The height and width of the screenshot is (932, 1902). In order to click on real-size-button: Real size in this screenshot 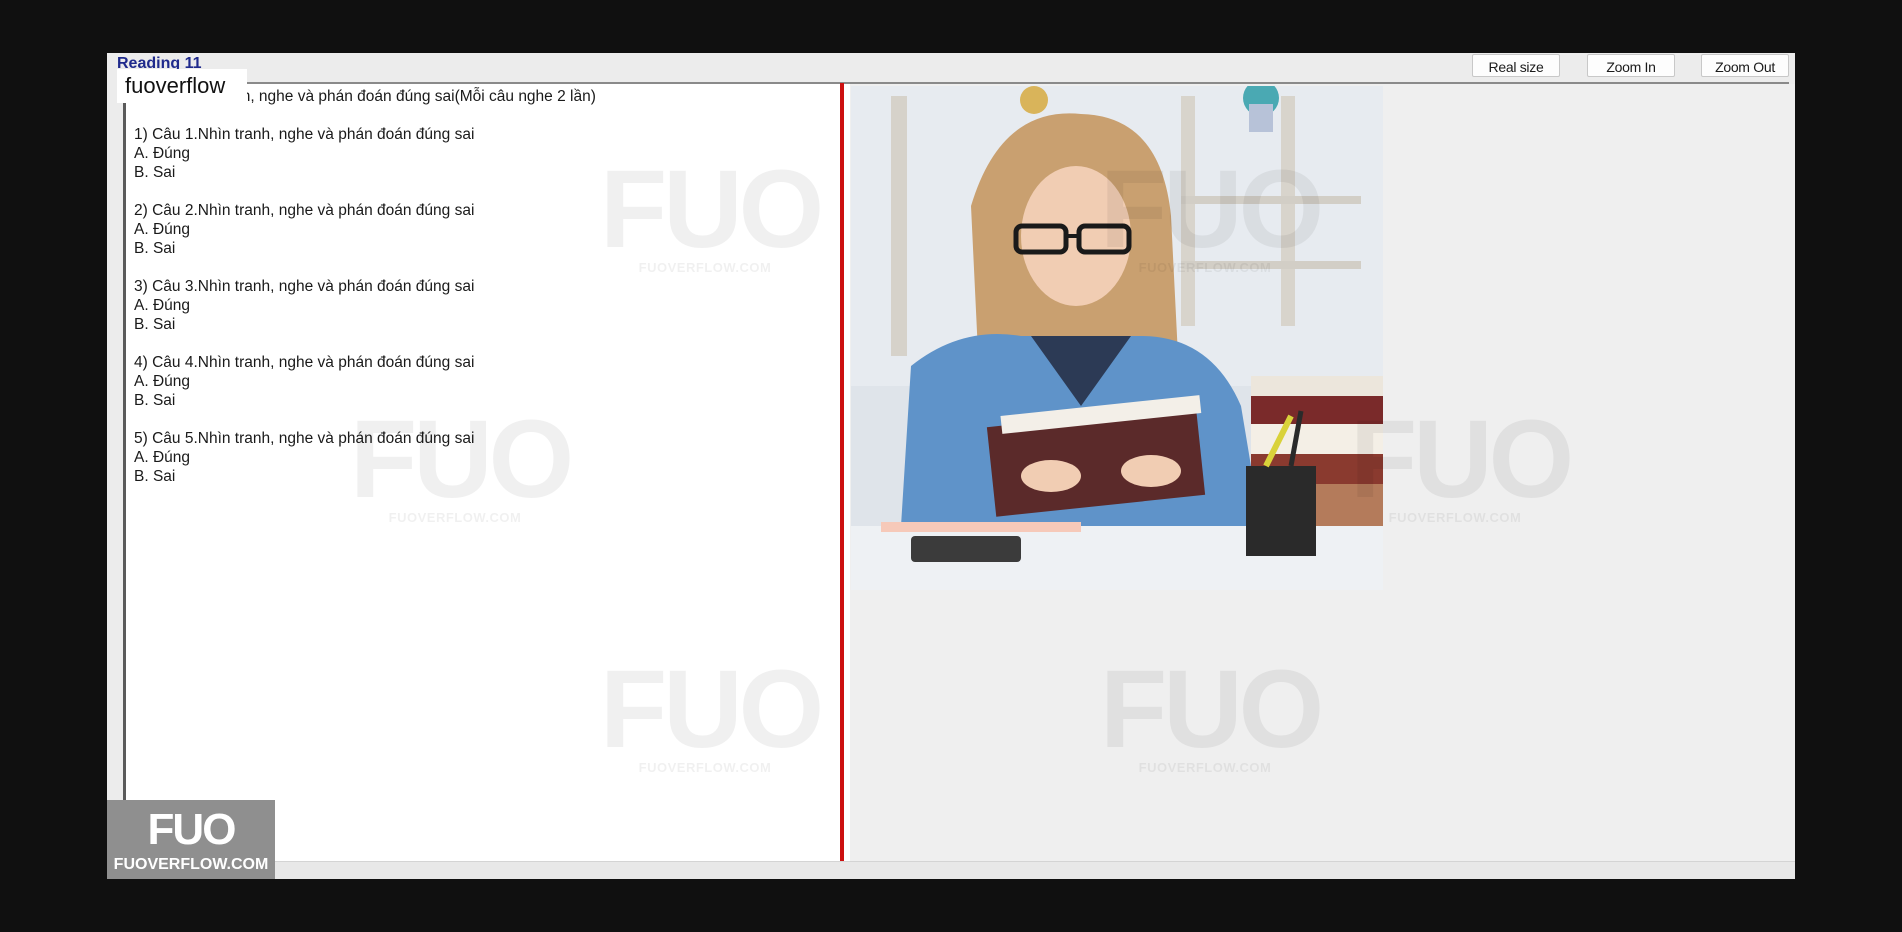, I will do `click(1516, 65)`.